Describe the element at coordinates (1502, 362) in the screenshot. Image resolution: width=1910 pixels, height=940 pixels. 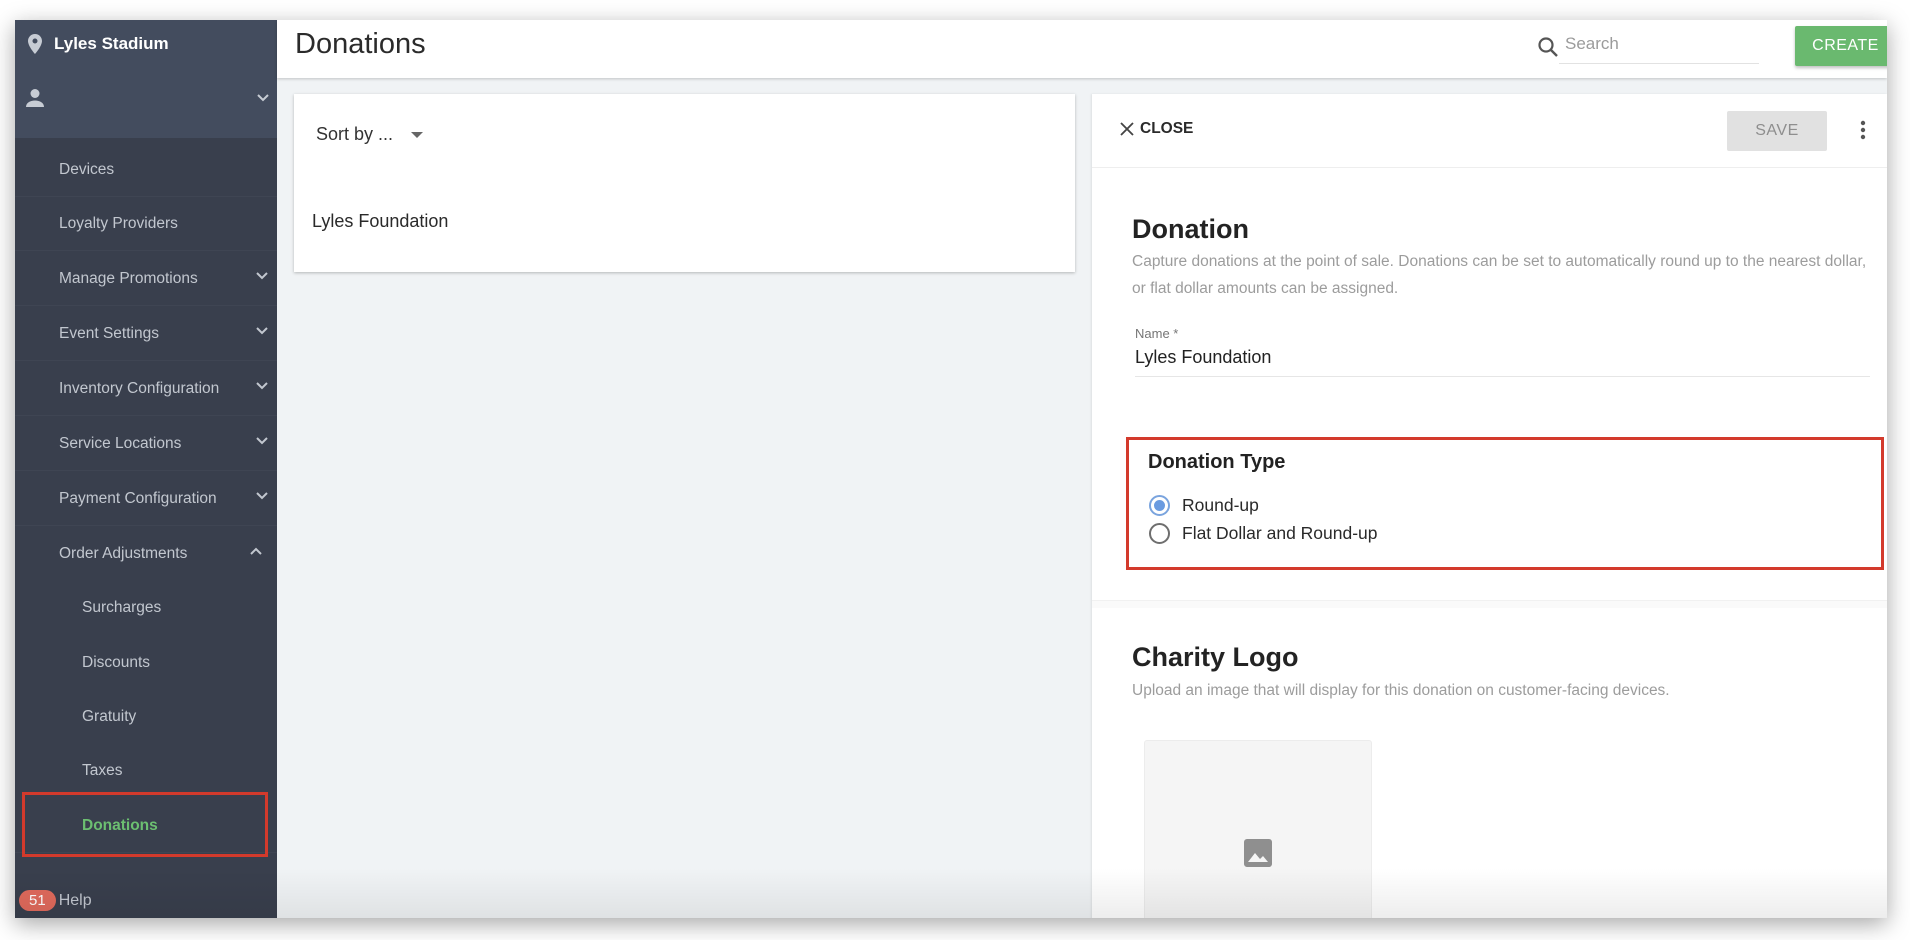
I see `name-field` at that location.